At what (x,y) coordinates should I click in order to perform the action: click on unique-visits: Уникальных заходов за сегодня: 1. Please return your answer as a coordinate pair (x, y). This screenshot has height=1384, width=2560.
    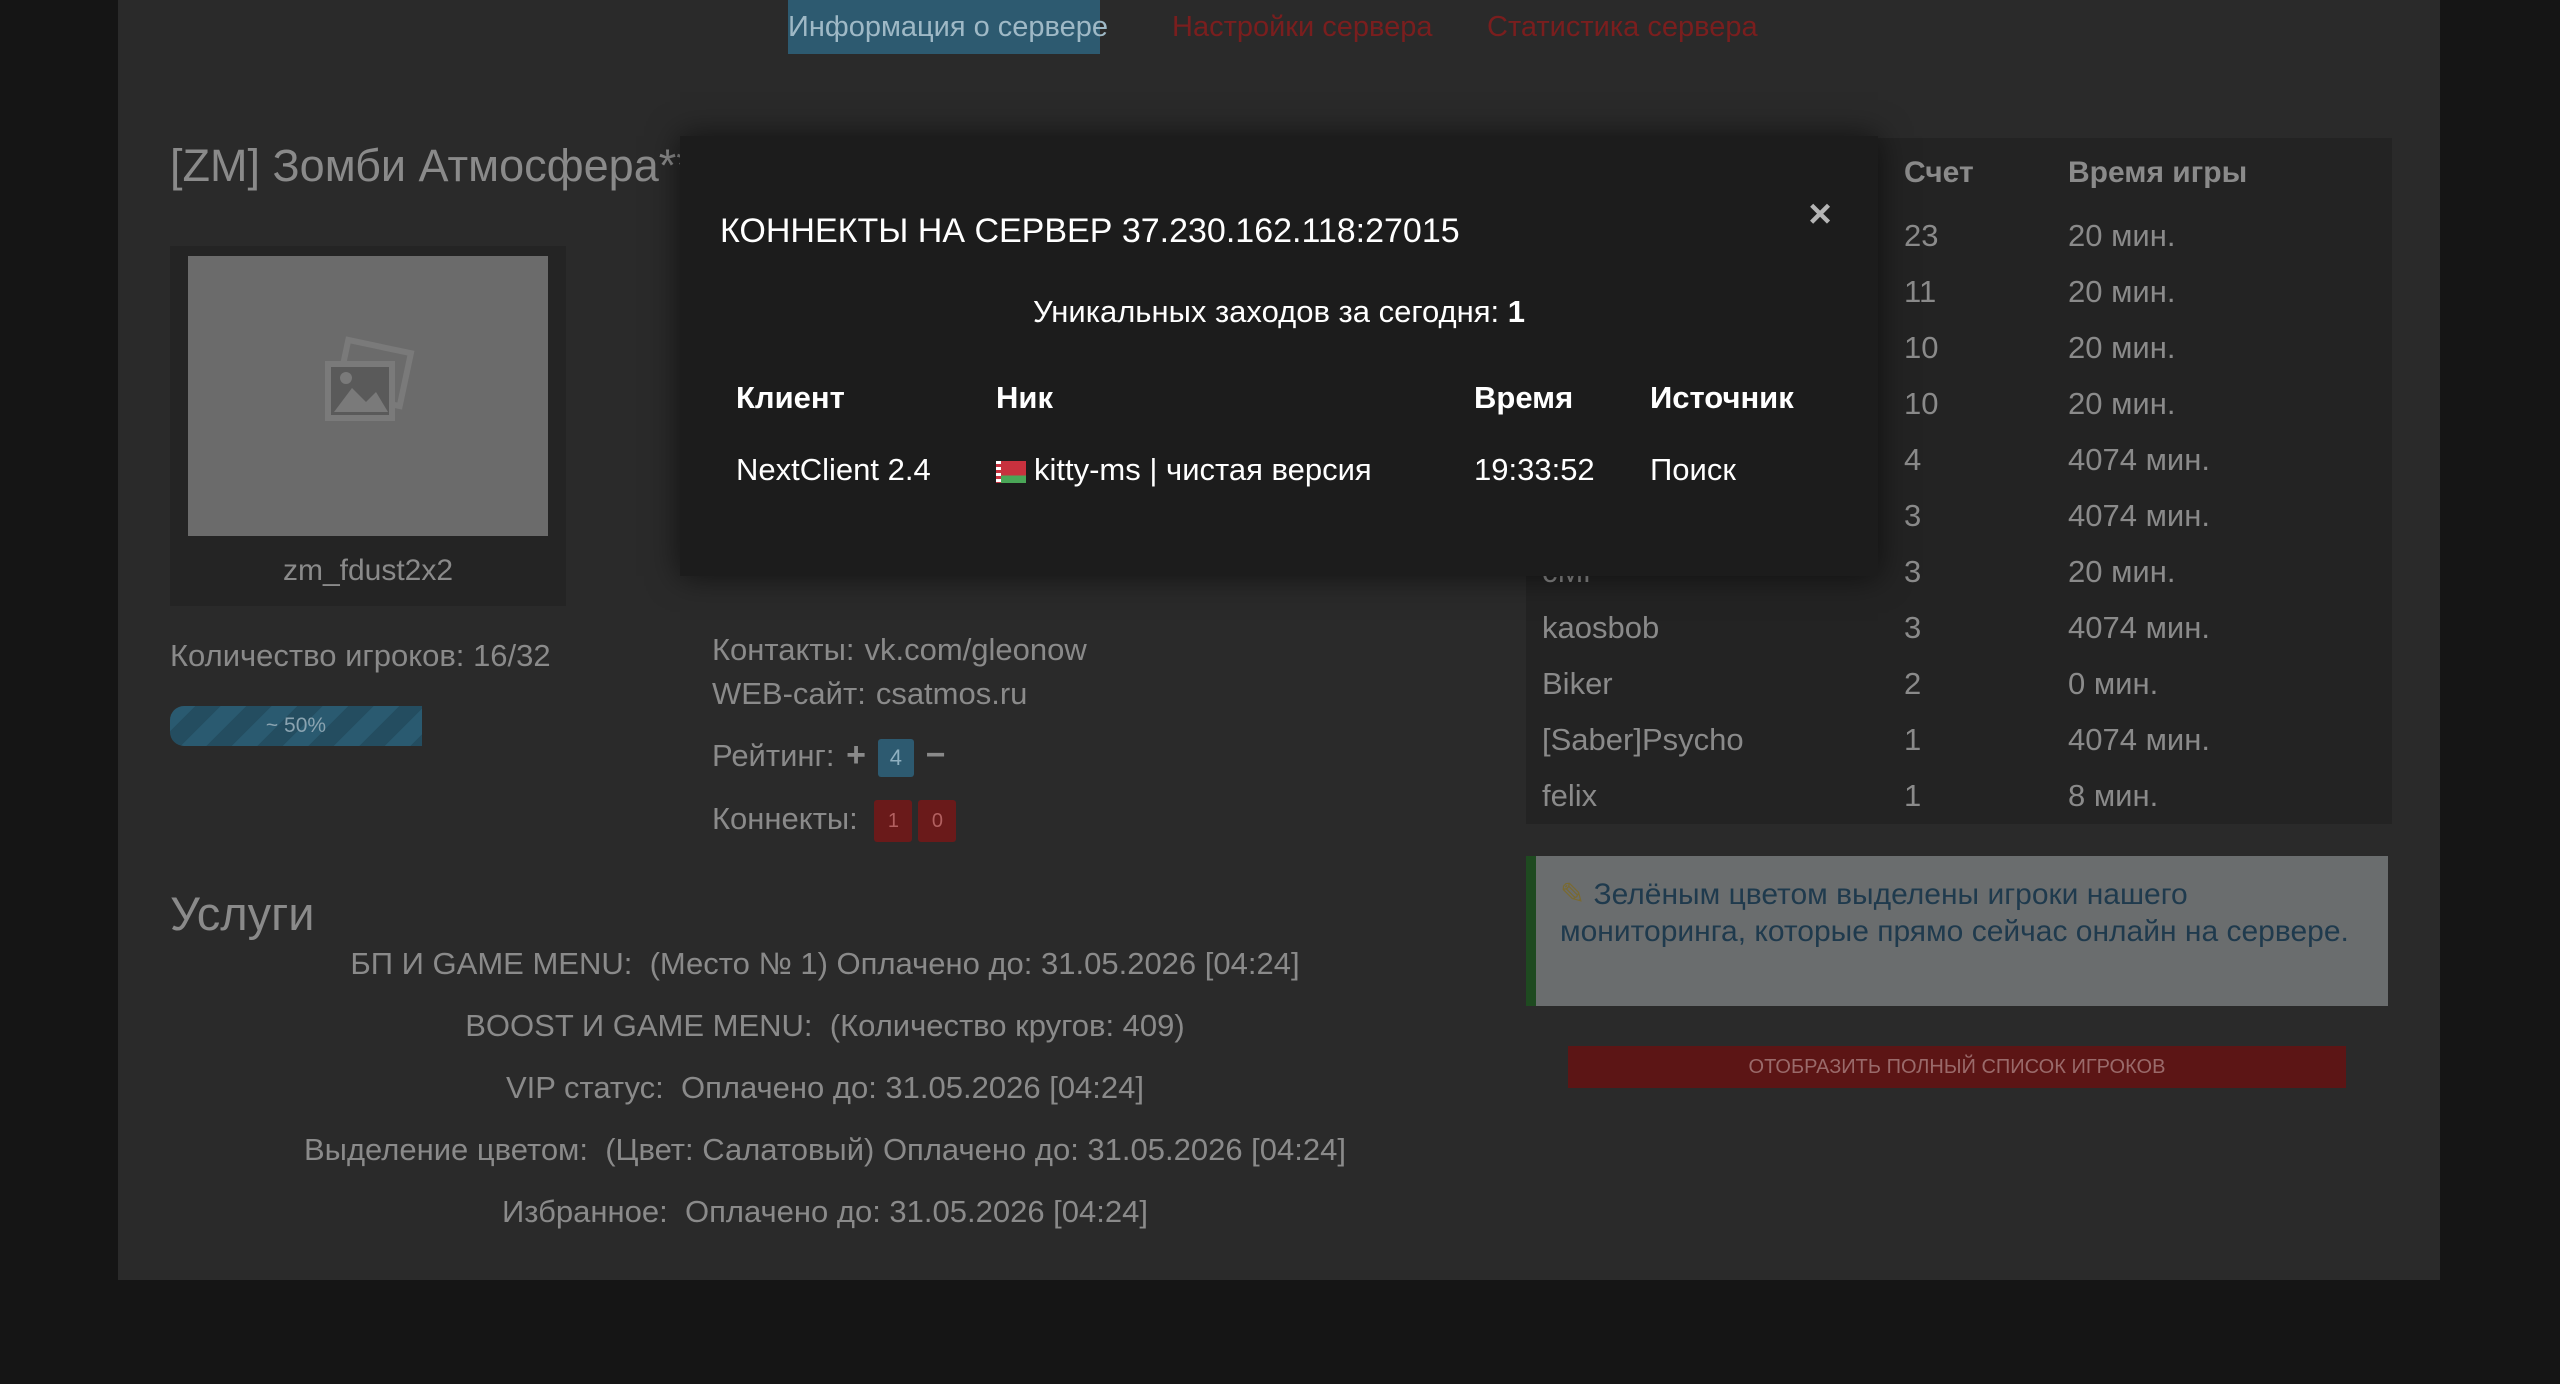
    Looking at the image, I should click on (1279, 312).